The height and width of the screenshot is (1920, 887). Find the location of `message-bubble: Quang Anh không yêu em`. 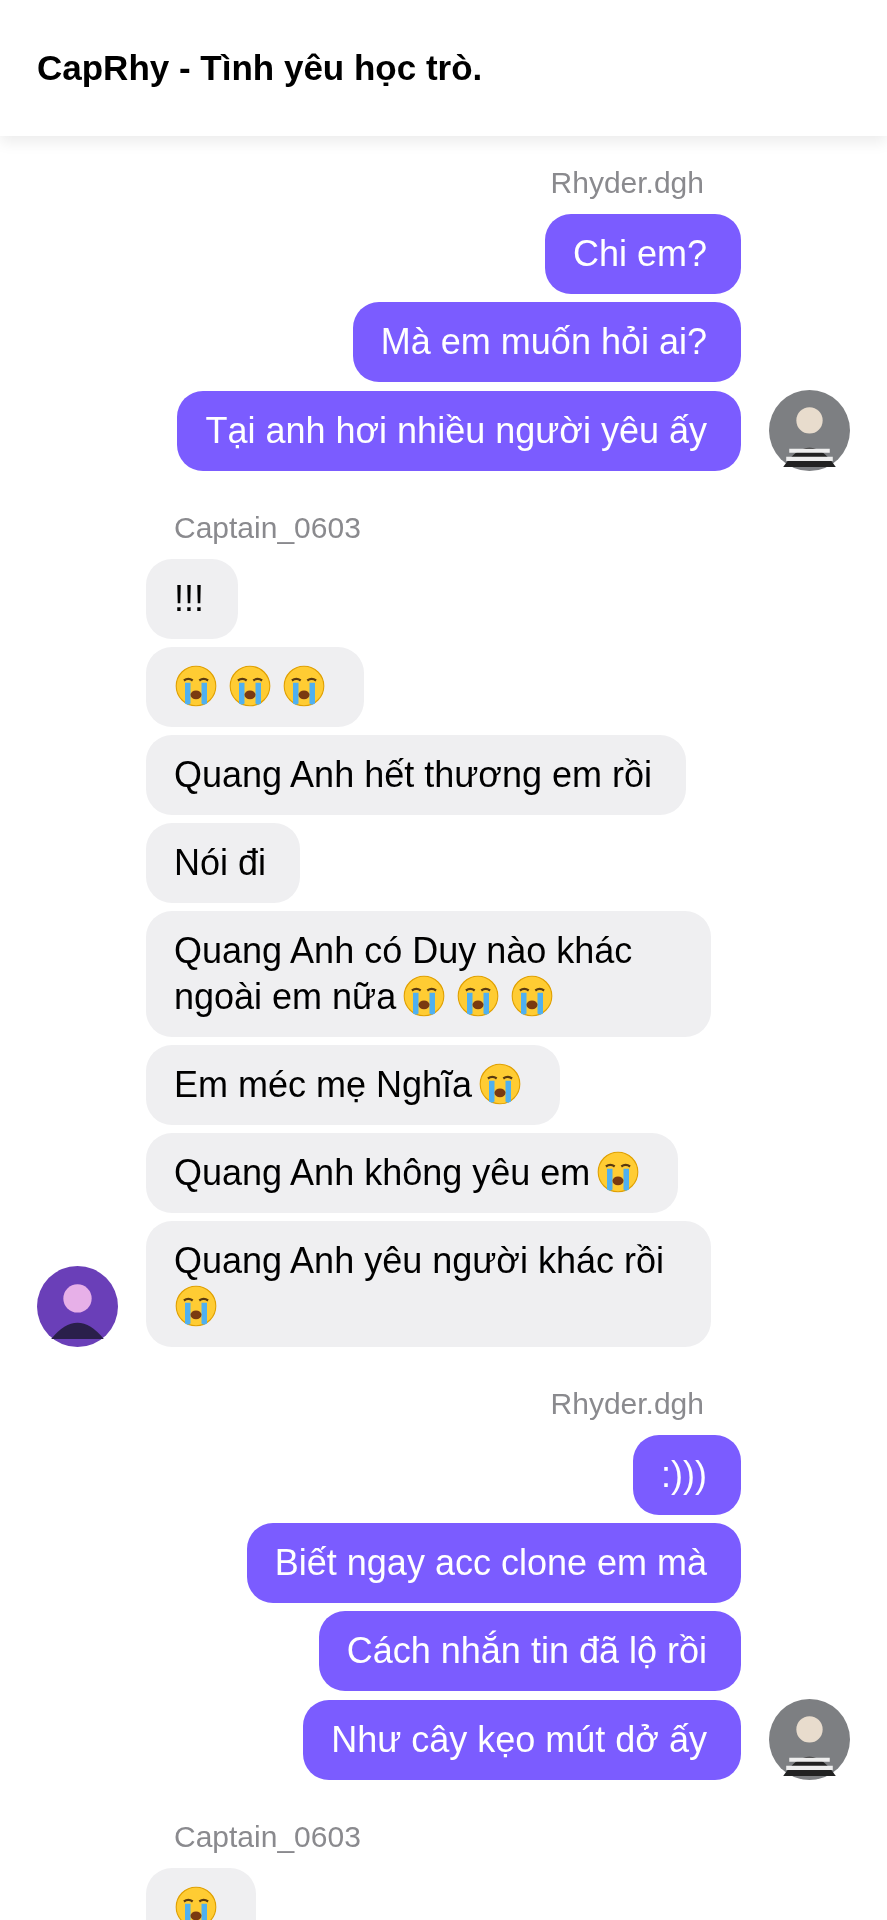

message-bubble: Quang Anh không yêu em is located at coordinates (412, 1173).